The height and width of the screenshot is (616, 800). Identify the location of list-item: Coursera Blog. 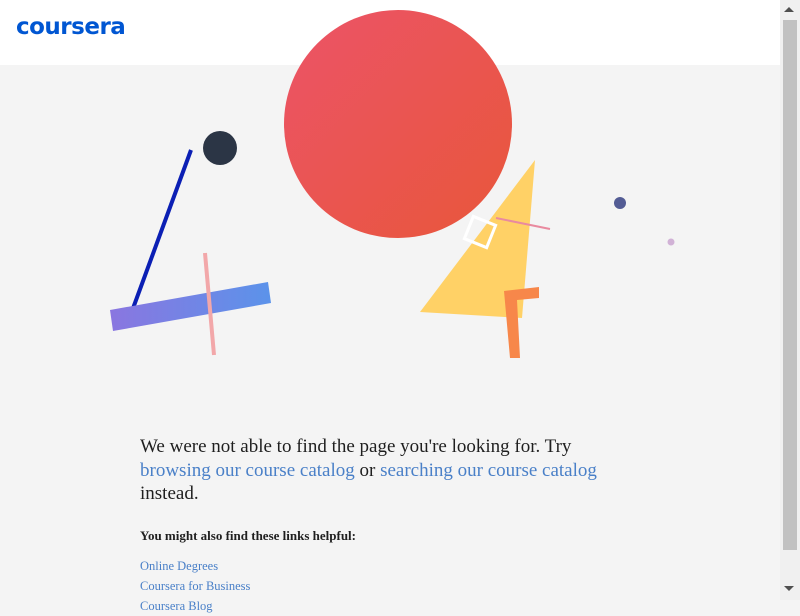
(390, 606).